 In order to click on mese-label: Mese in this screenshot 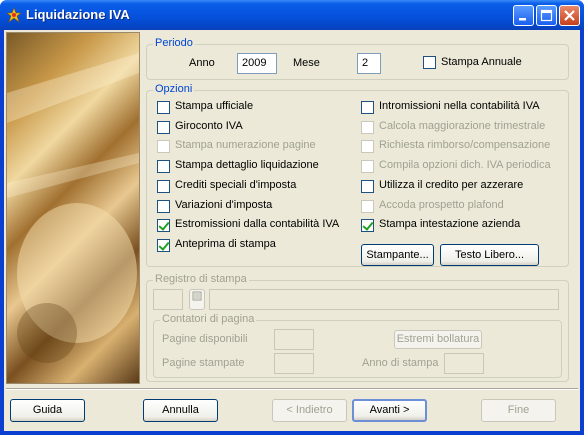, I will do `click(306, 63)`.